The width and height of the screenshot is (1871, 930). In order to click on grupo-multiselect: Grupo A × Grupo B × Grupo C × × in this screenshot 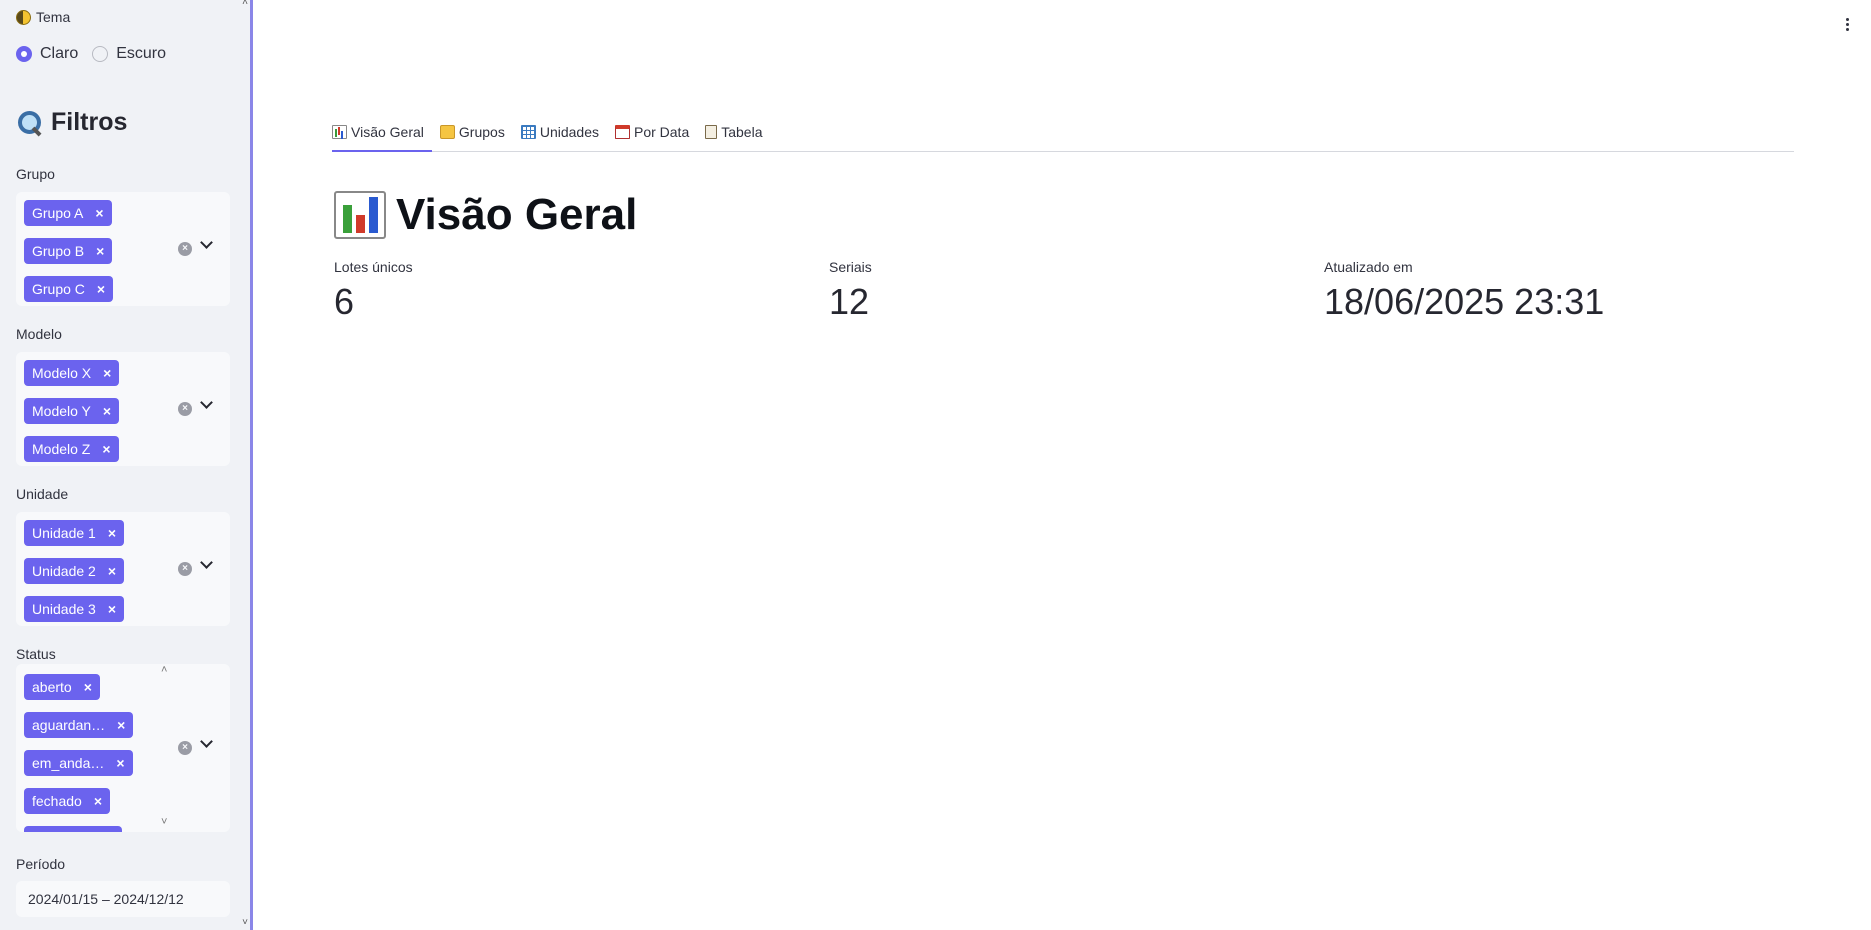, I will do `click(123, 249)`.